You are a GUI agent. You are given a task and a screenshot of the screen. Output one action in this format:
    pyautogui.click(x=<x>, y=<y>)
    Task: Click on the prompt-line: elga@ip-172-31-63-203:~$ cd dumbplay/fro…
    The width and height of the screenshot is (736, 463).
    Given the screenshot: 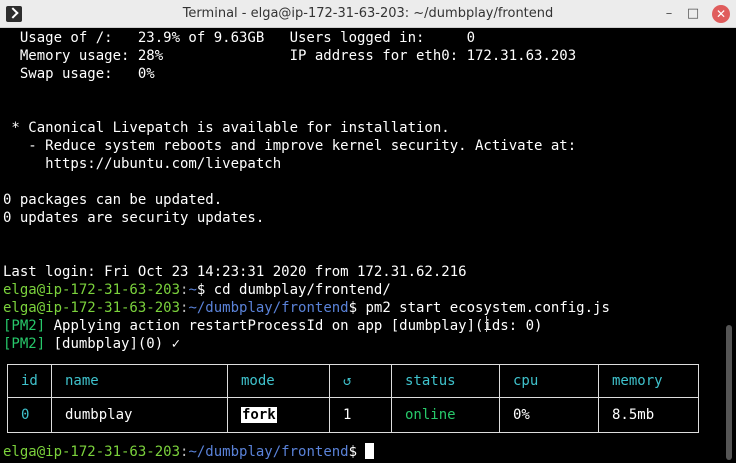 What is the action you would take?
    pyautogui.click(x=197, y=290)
    